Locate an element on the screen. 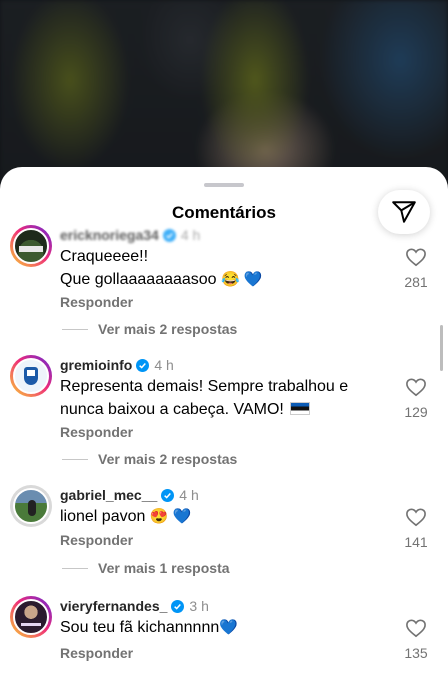  emoji-text: 😂 💙 is located at coordinates (242, 279).